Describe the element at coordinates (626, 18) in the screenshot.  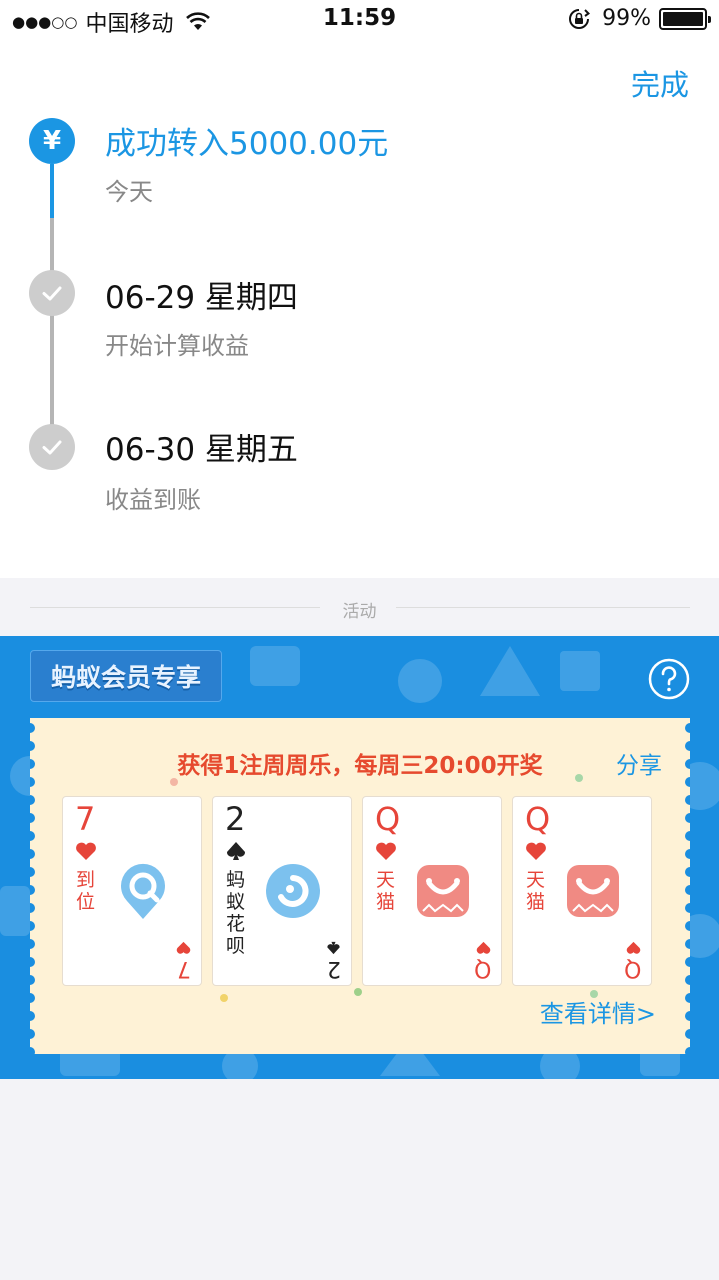
I see `battery-percent: 99%` at that location.